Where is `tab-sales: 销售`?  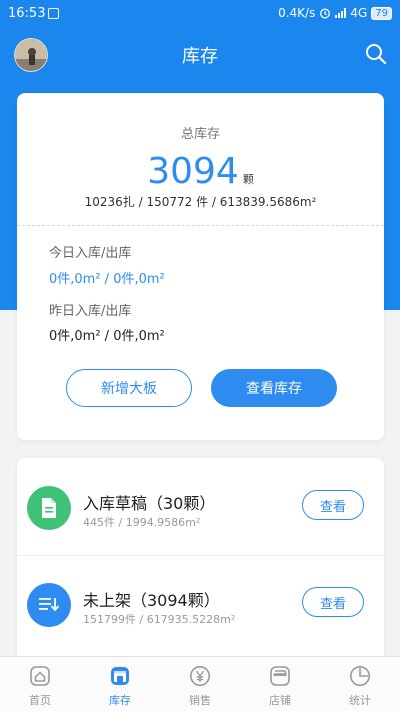
tab-sales: 销售 is located at coordinates (200, 684).